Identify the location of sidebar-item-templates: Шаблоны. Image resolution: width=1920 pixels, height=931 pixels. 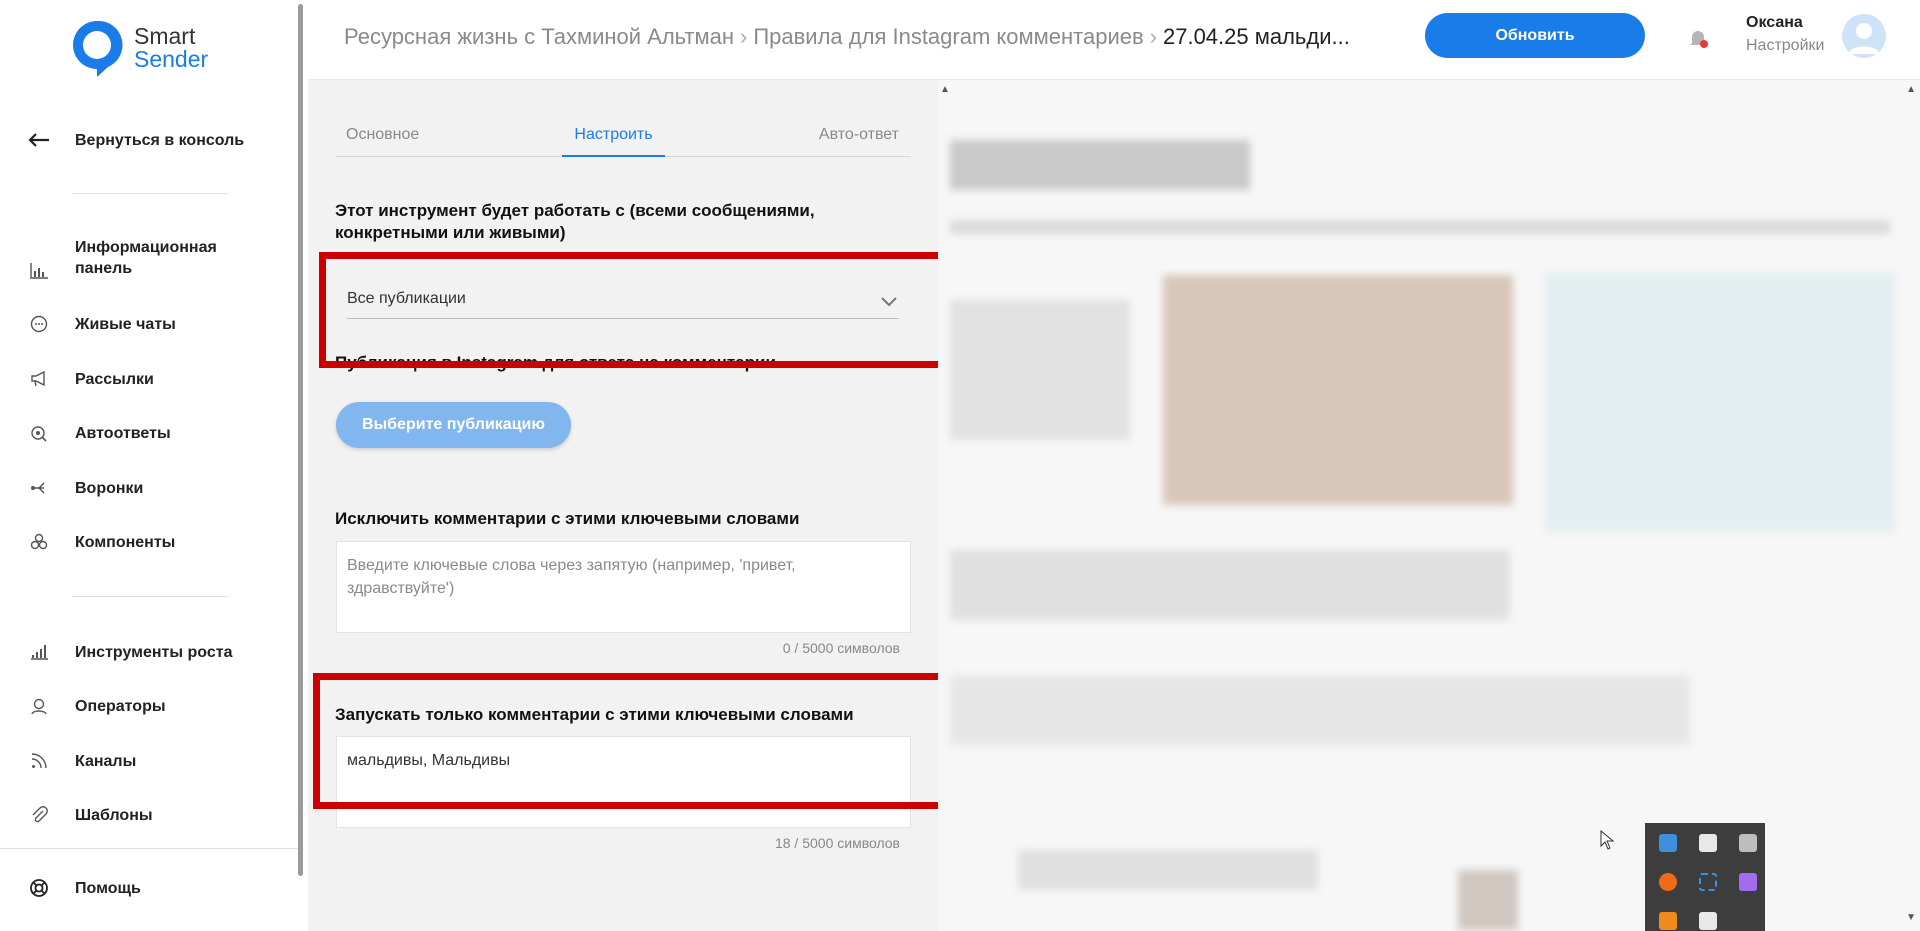
(149, 815).